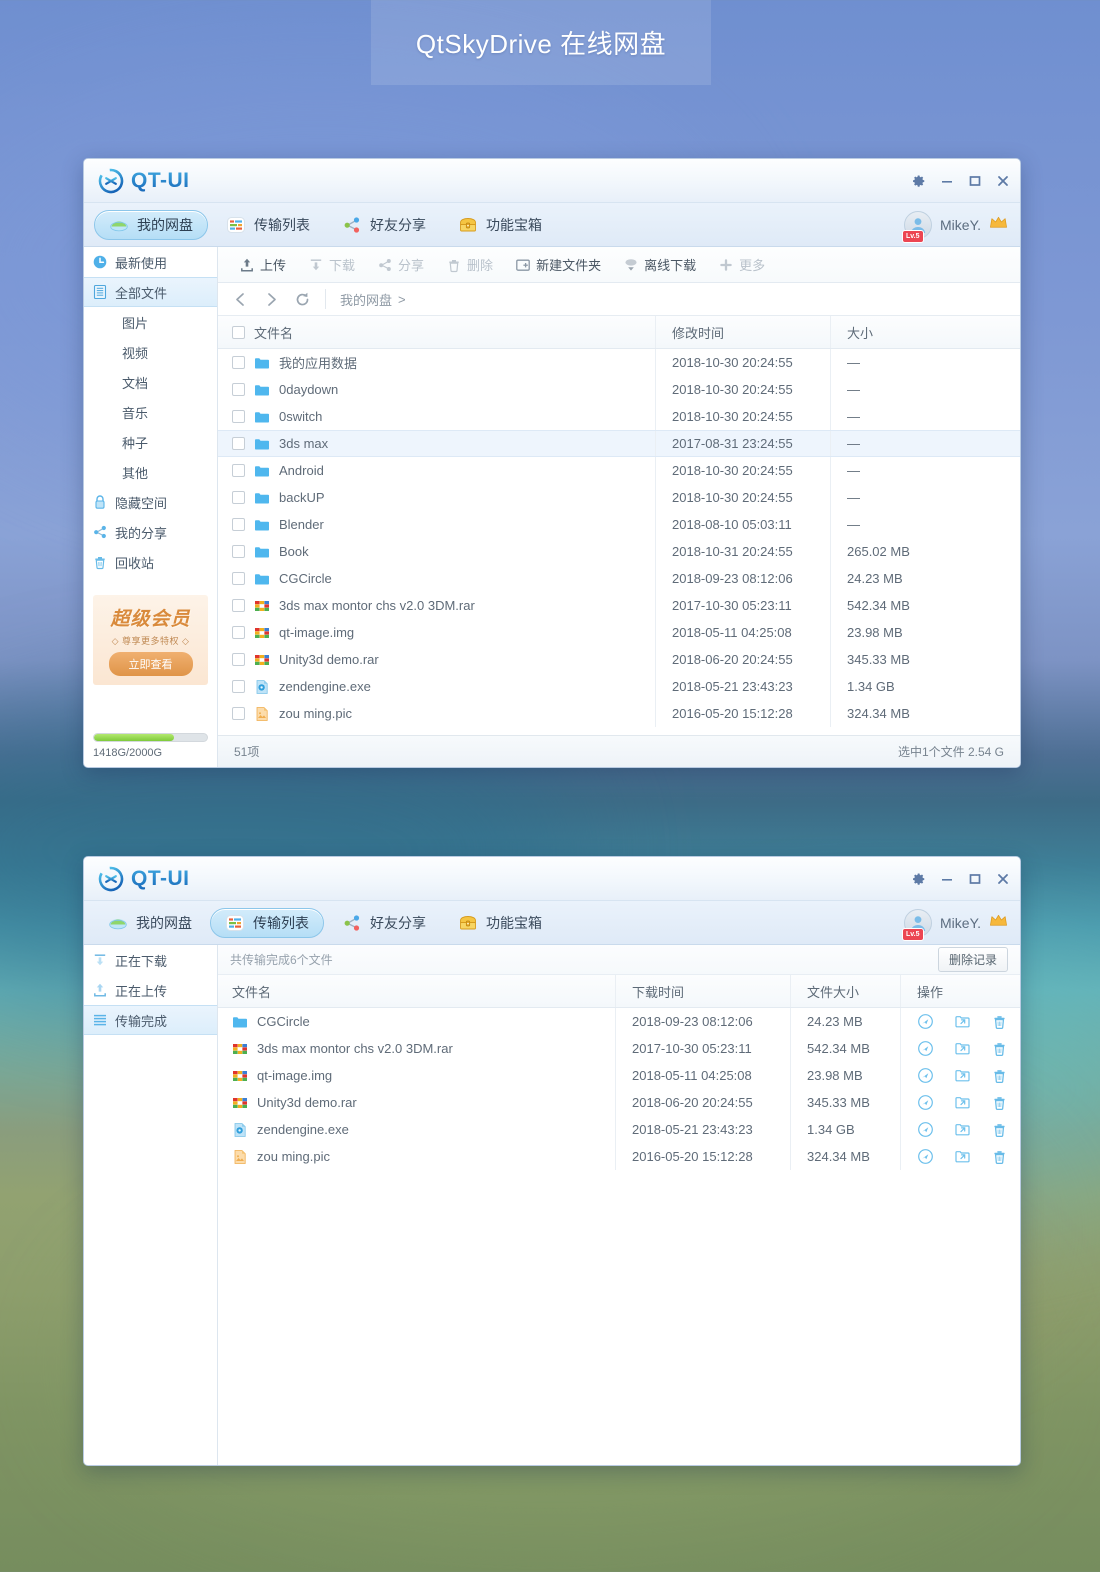  I want to click on sidebar-item-7: 其他, so click(150, 472).